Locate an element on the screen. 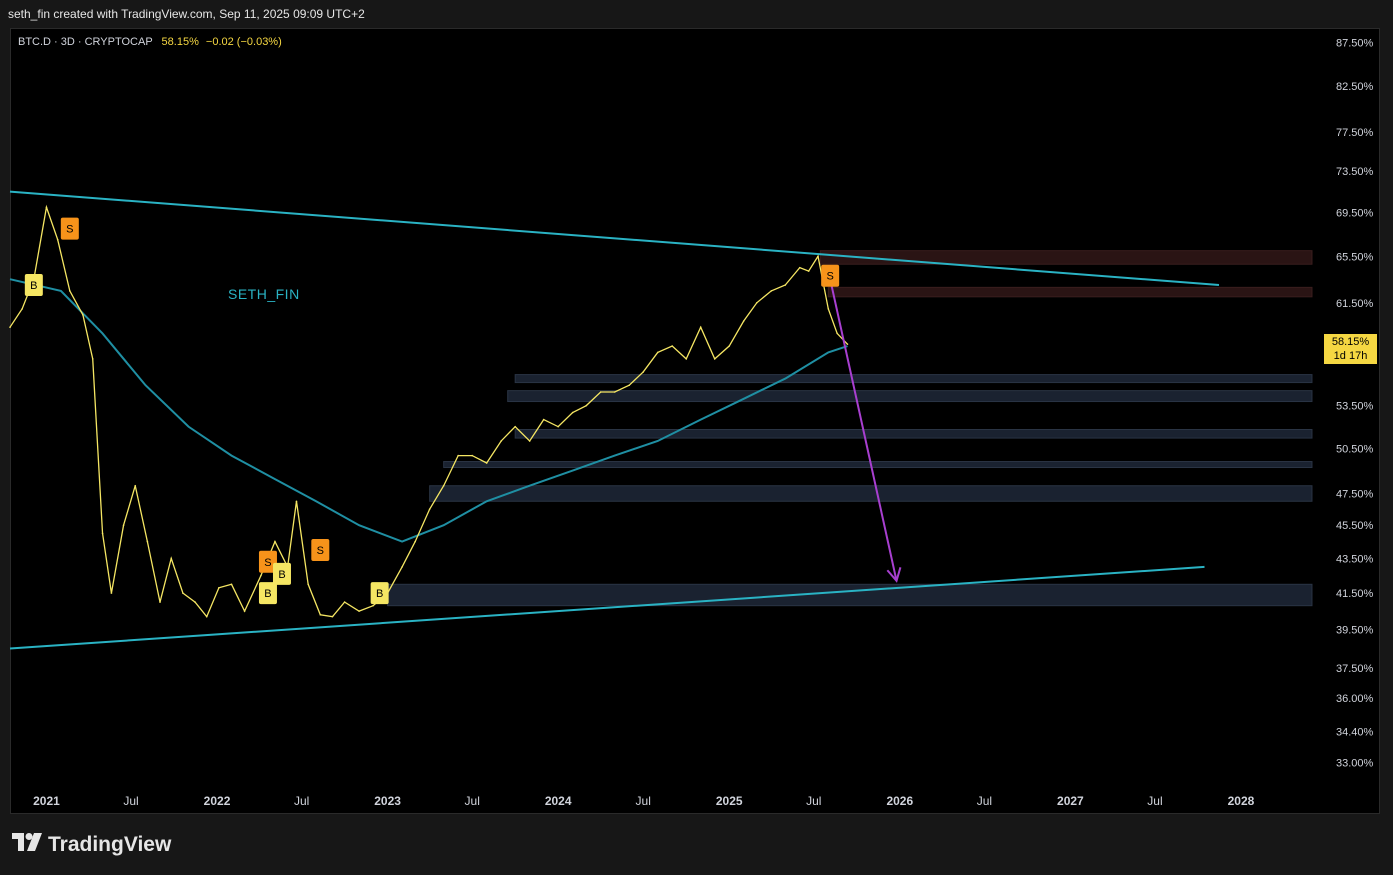 The width and height of the screenshot is (1393, 875). x-axis-tick-label: 2028 is located at coordinates (1241, 801).